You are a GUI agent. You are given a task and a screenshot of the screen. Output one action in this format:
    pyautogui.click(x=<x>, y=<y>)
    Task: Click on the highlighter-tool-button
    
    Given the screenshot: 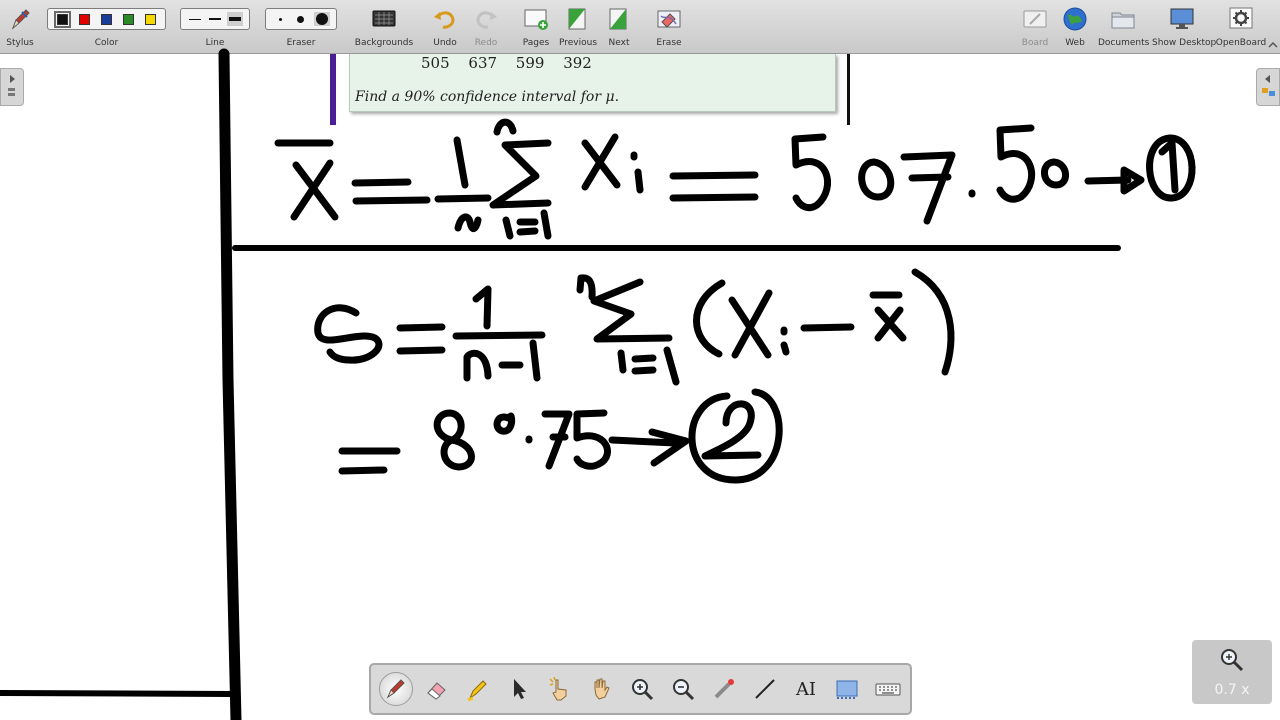 What is the action you would take?
    pyautogui.click(x=478, y=689)
    